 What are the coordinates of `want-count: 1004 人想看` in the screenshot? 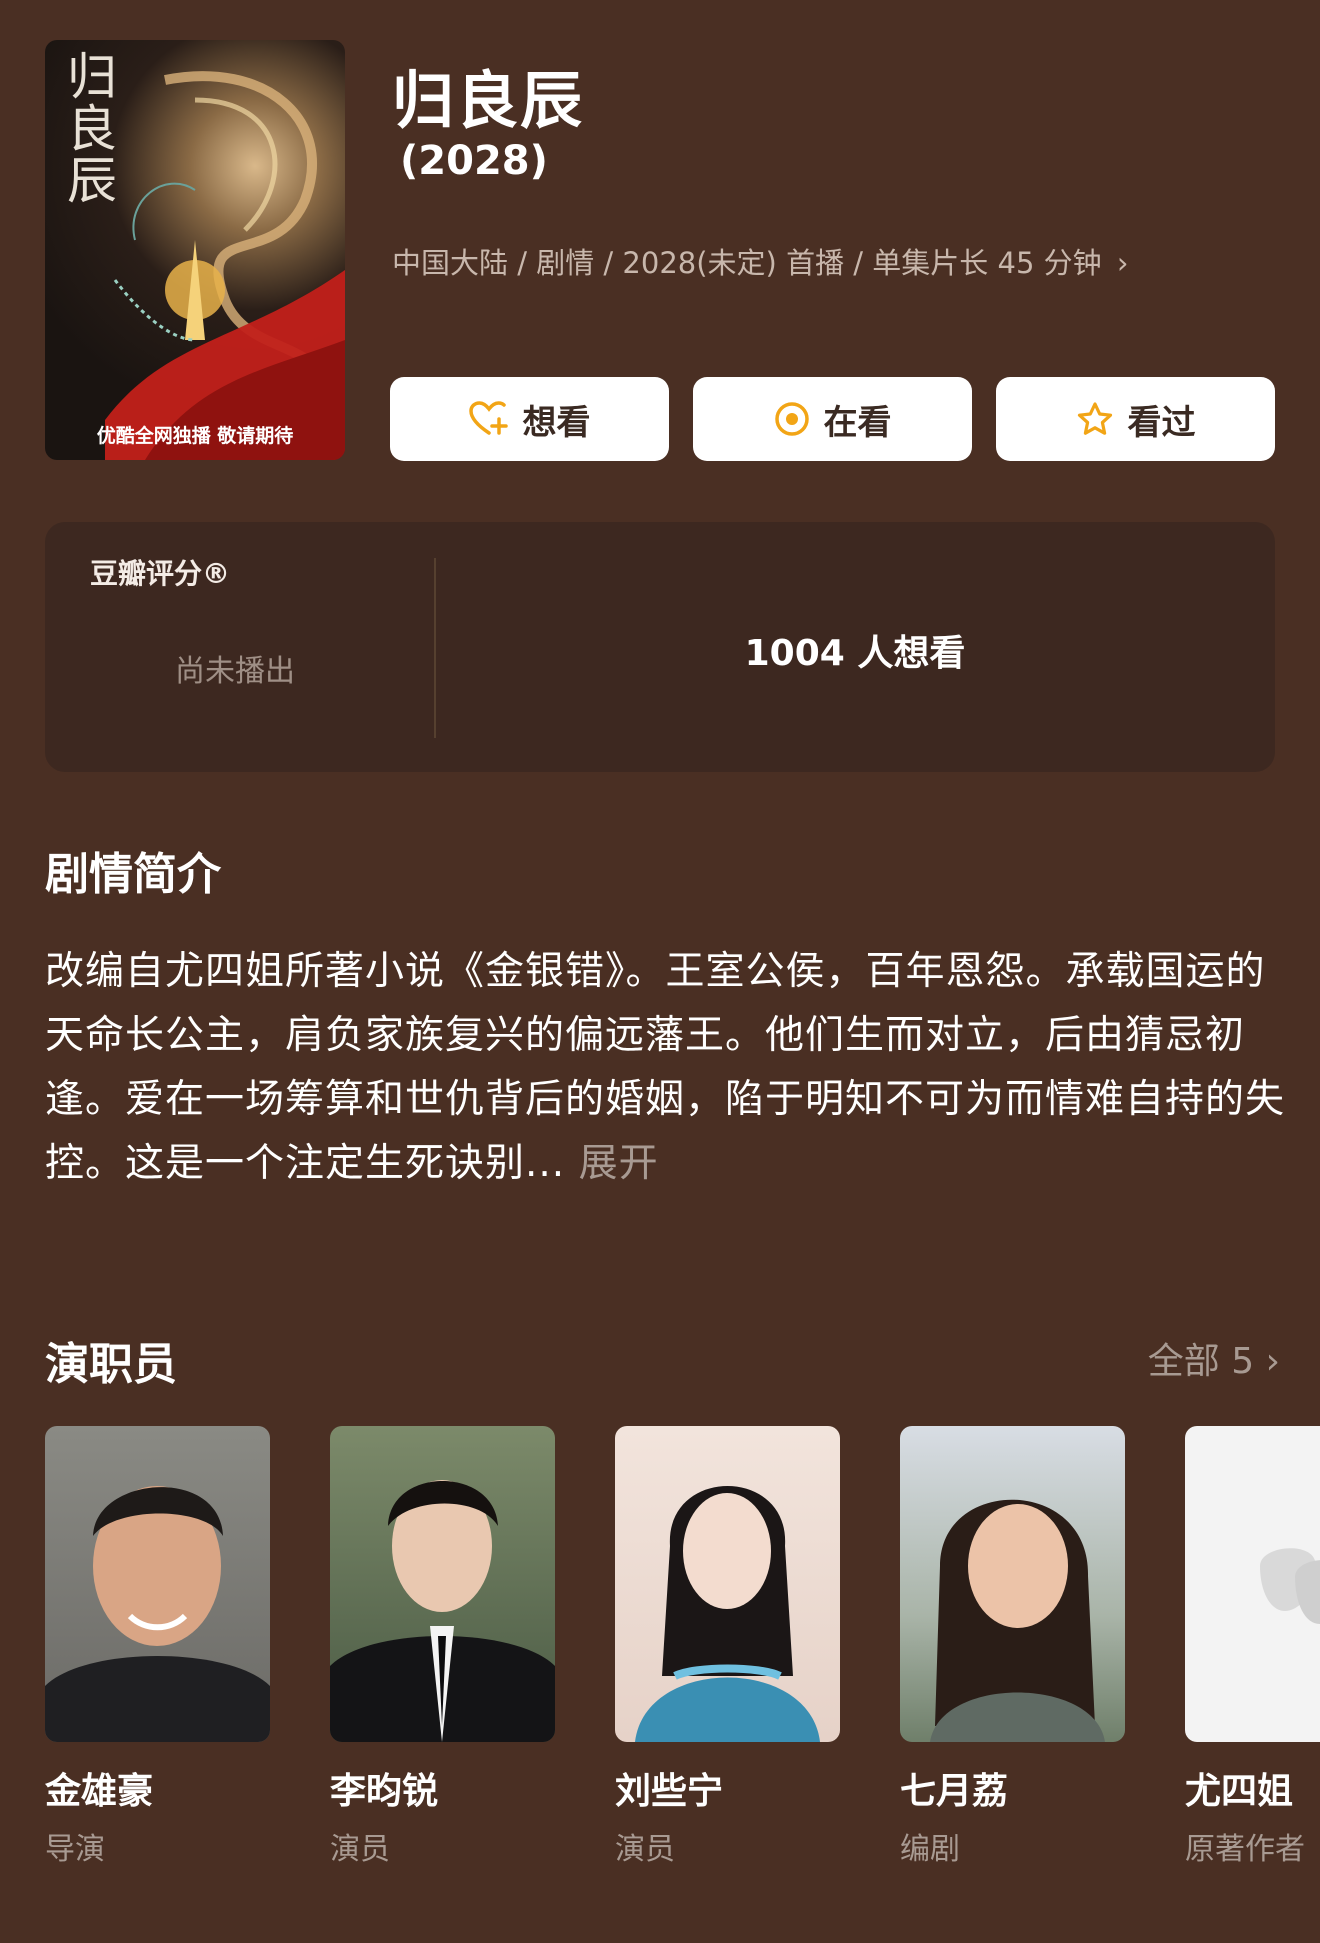 It's located at (855, 653).